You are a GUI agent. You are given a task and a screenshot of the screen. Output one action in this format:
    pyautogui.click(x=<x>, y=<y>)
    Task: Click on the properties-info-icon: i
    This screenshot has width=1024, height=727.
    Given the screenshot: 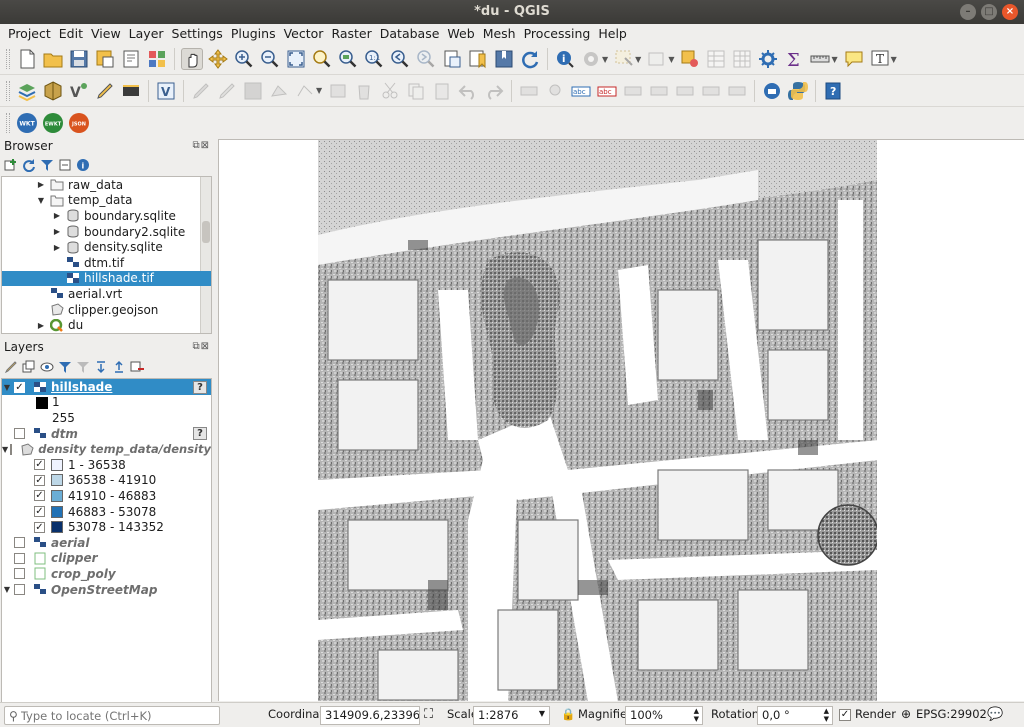 What is the action you would take?
    pyautogui.click(x=83, y=165)
    